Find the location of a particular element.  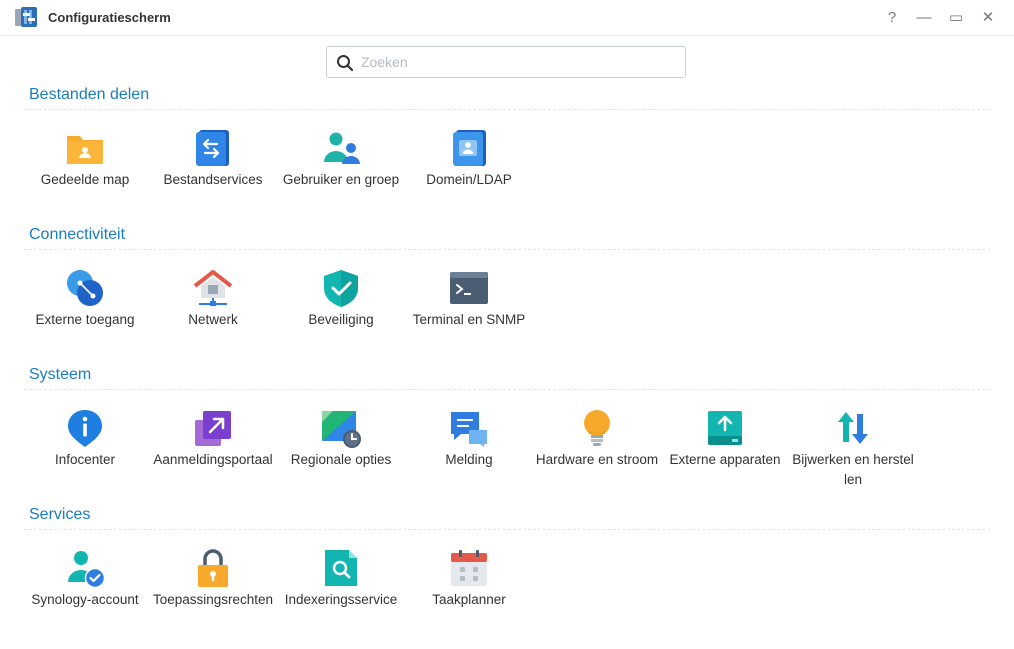

search-input is located at coordinates (519, 62).